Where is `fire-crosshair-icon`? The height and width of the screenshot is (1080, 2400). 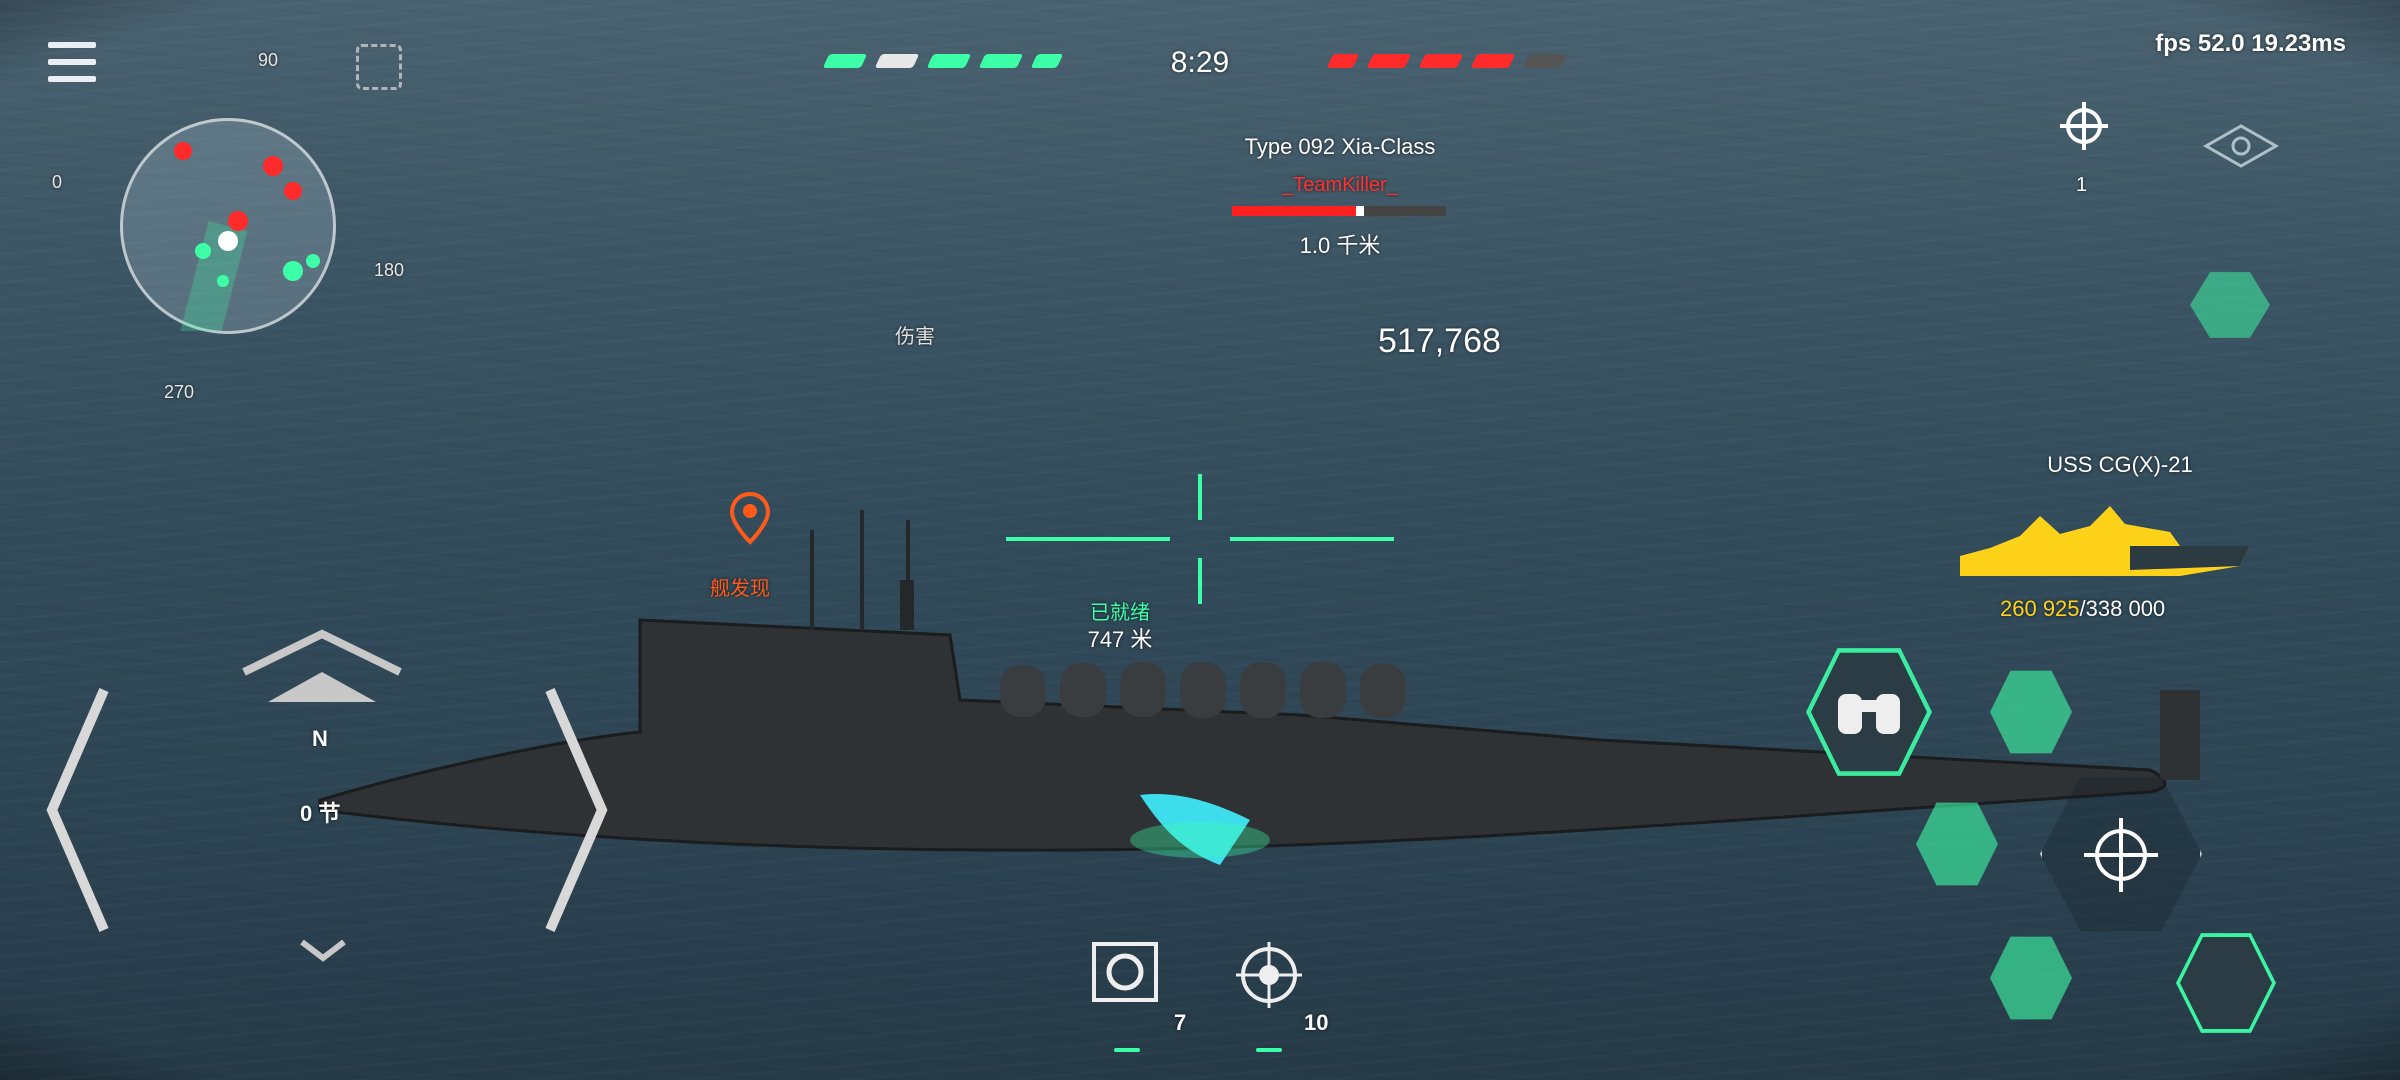 fire-crosshair-icon is located at coordinates (2121, 855).